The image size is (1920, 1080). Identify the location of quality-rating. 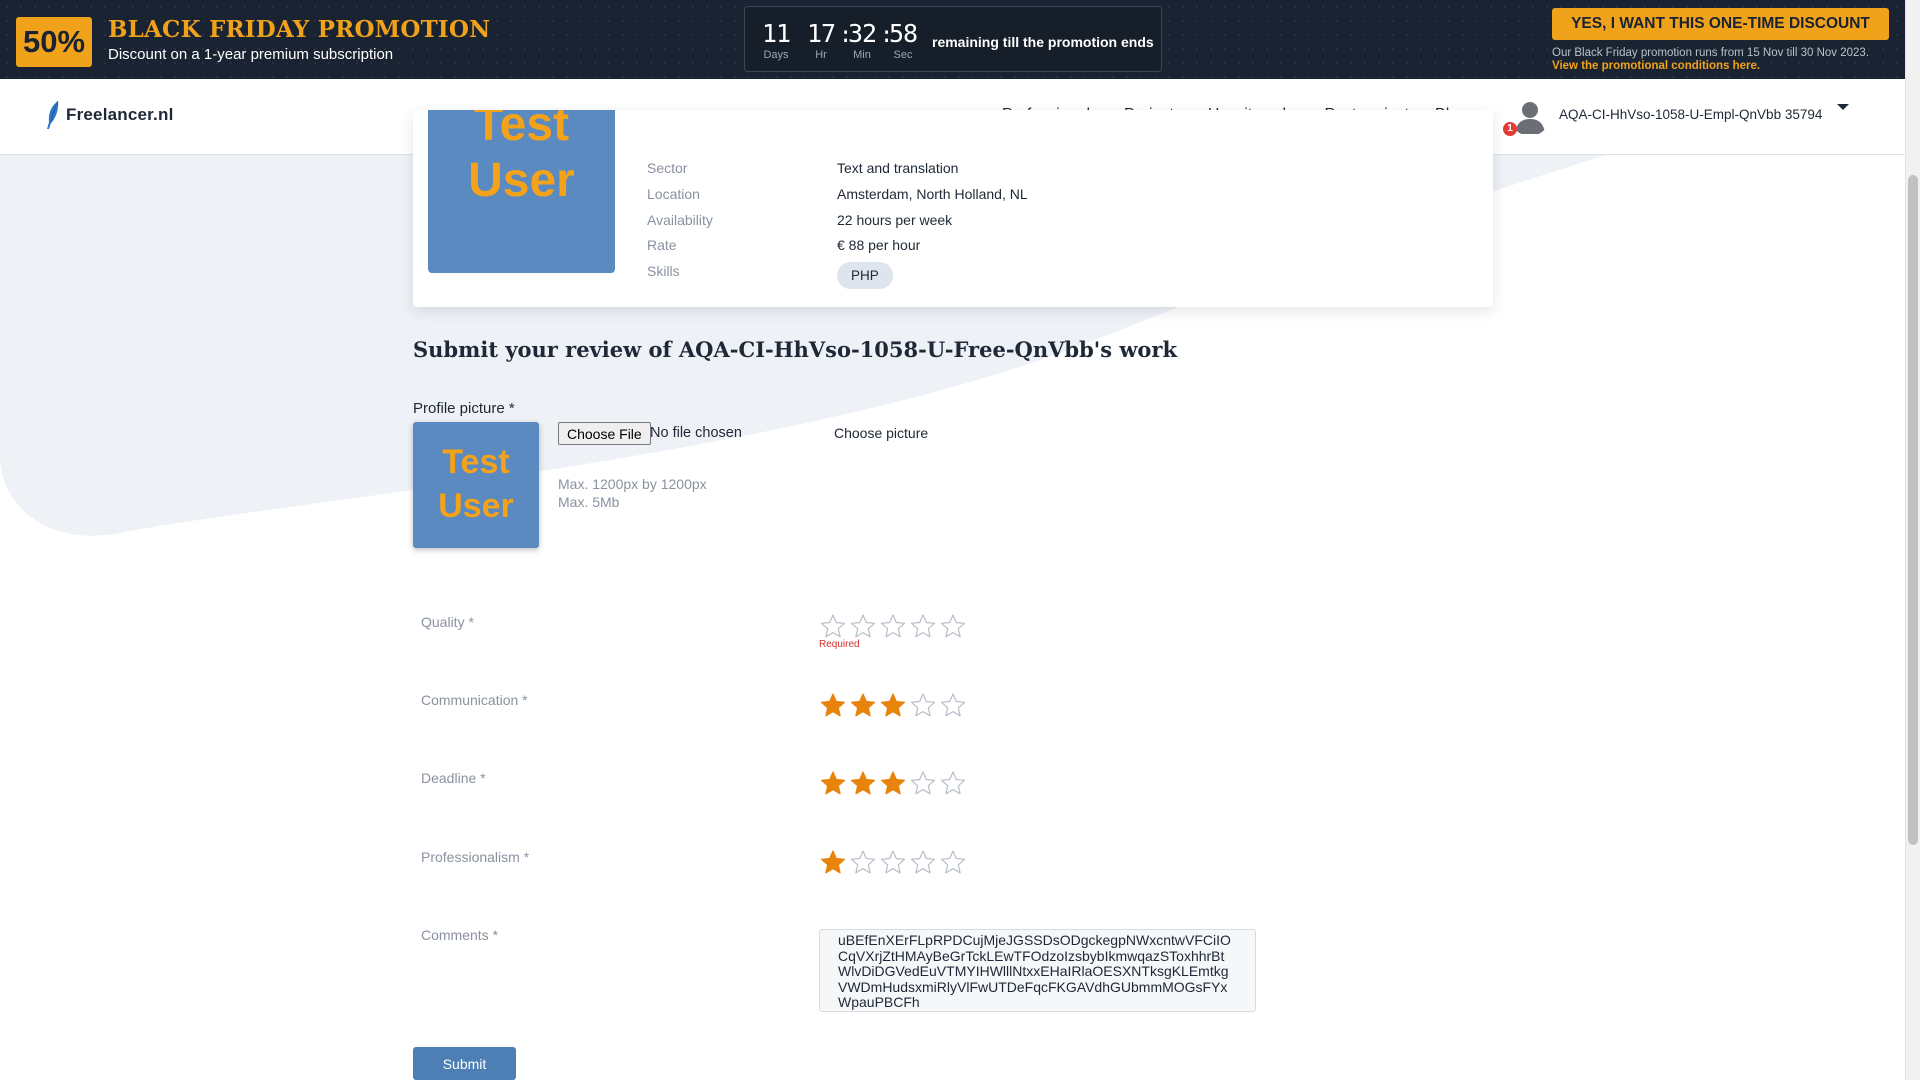
(893, 626).